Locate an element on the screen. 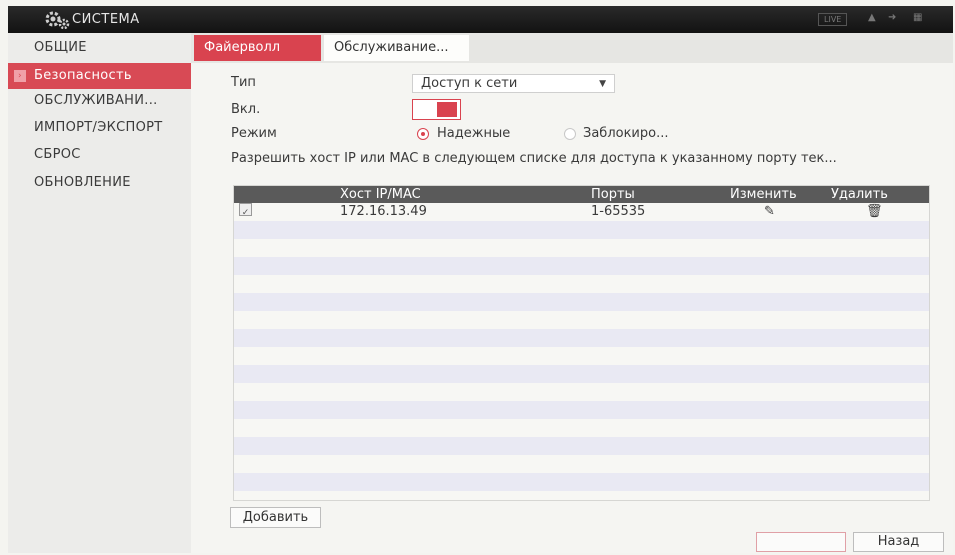  back-button: Назад is located at coordinates (898, 542).